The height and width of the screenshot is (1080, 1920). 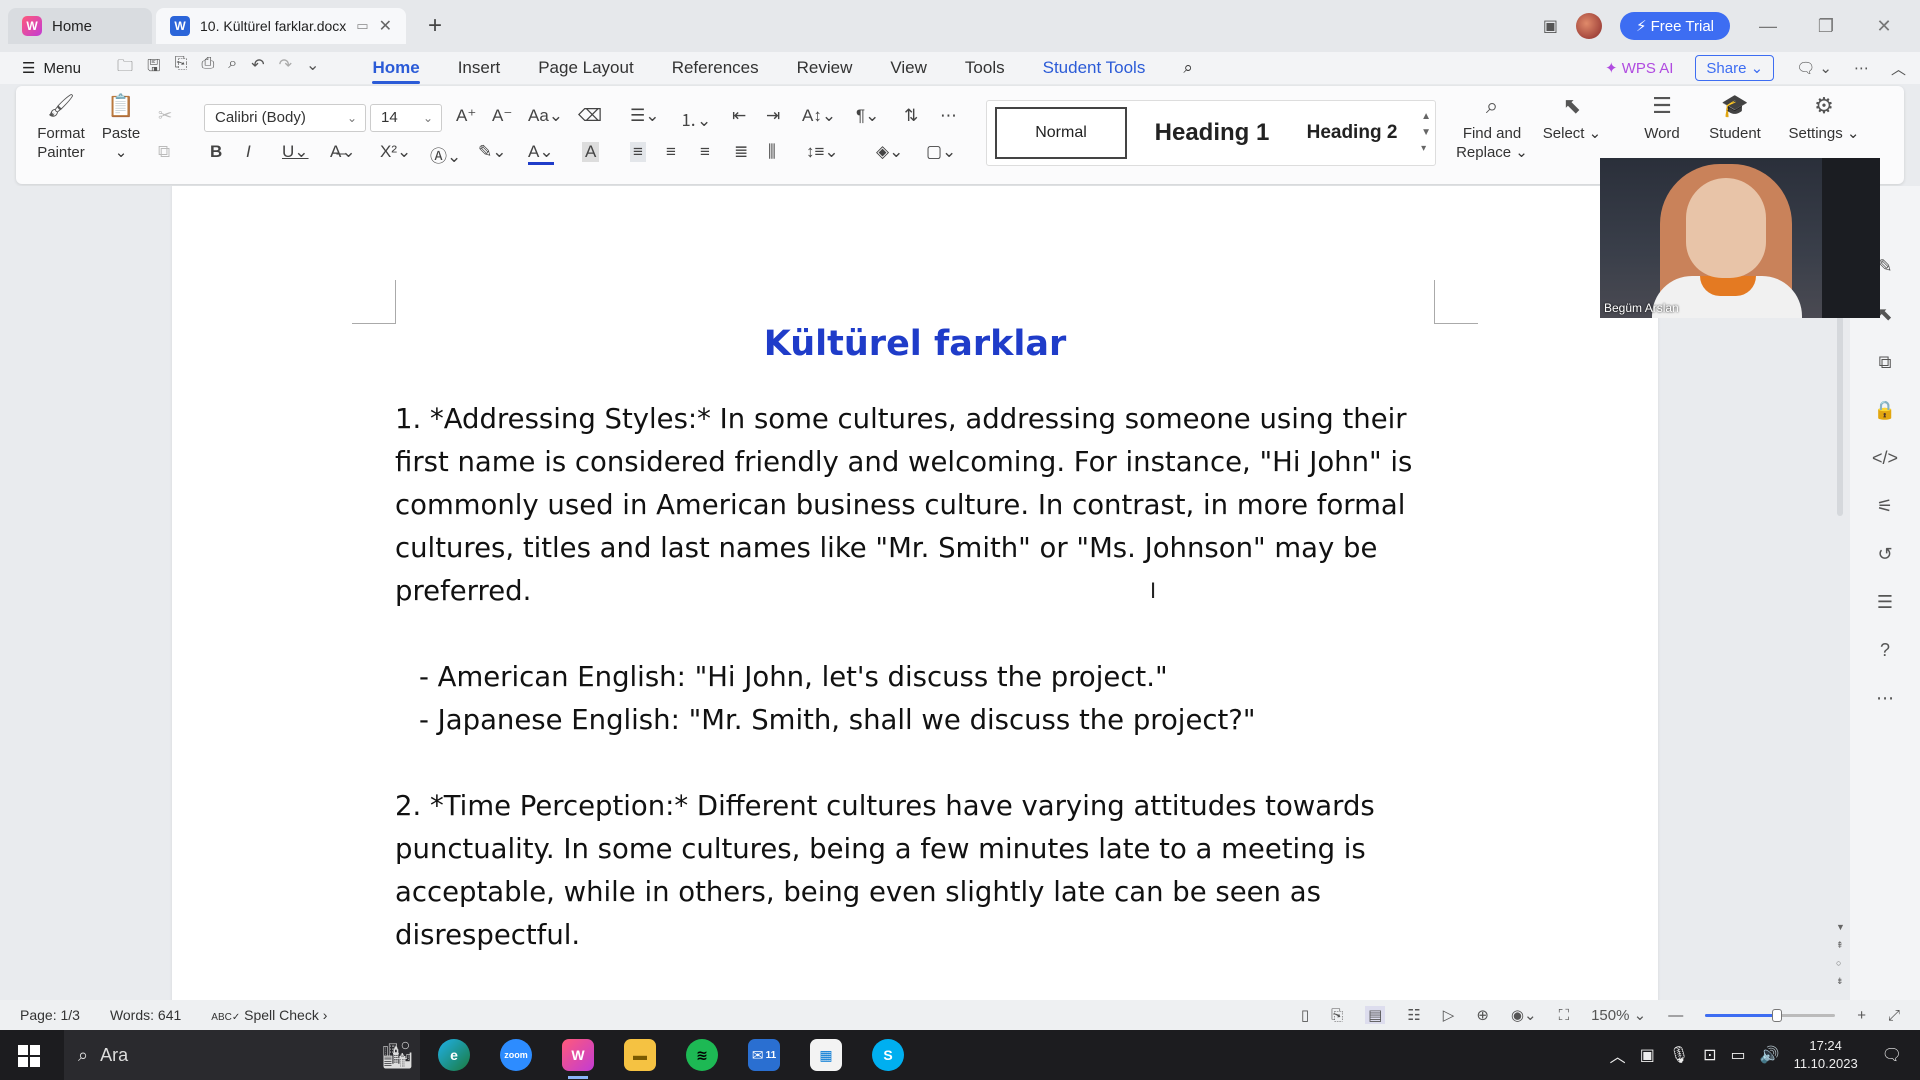 What do you see at coordinates (1588, 26) in the screenshot?
I see `user-avatar` at bounding box center [1588, 26].